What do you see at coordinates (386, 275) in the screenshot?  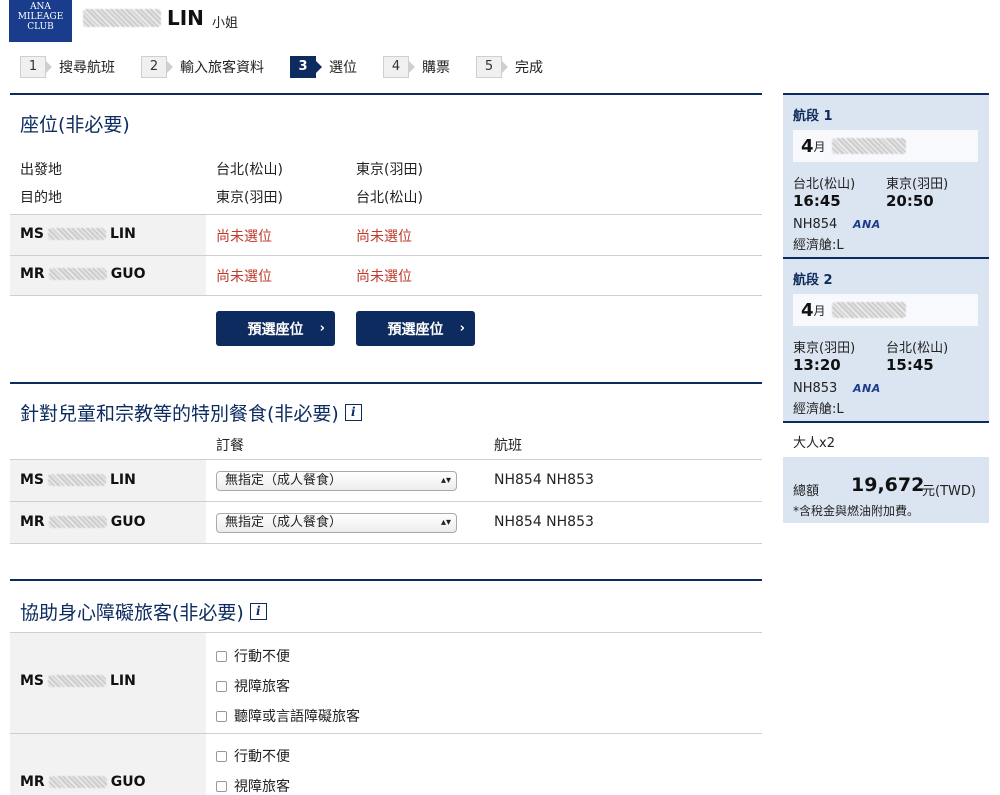 I see `seat-row: MR GUO 尚未選位 尚未選位` at bounding box center [386, 275].